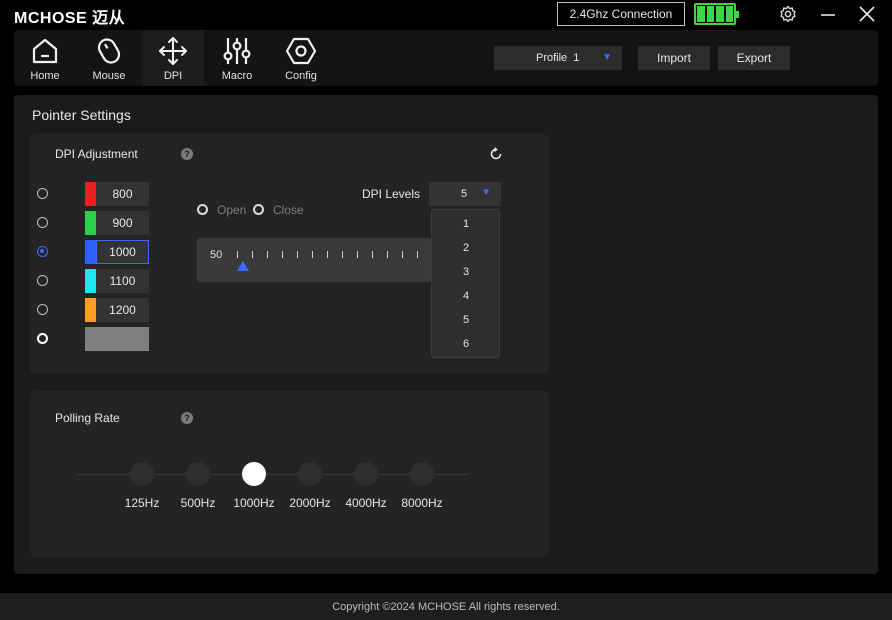 The width and height of the screenshot is (892, 620). What do you see at coordinates (621, 14) in the screenshot?
I see `connection-status: 2.4Ghz Connection` at bounding box center [621, 14].